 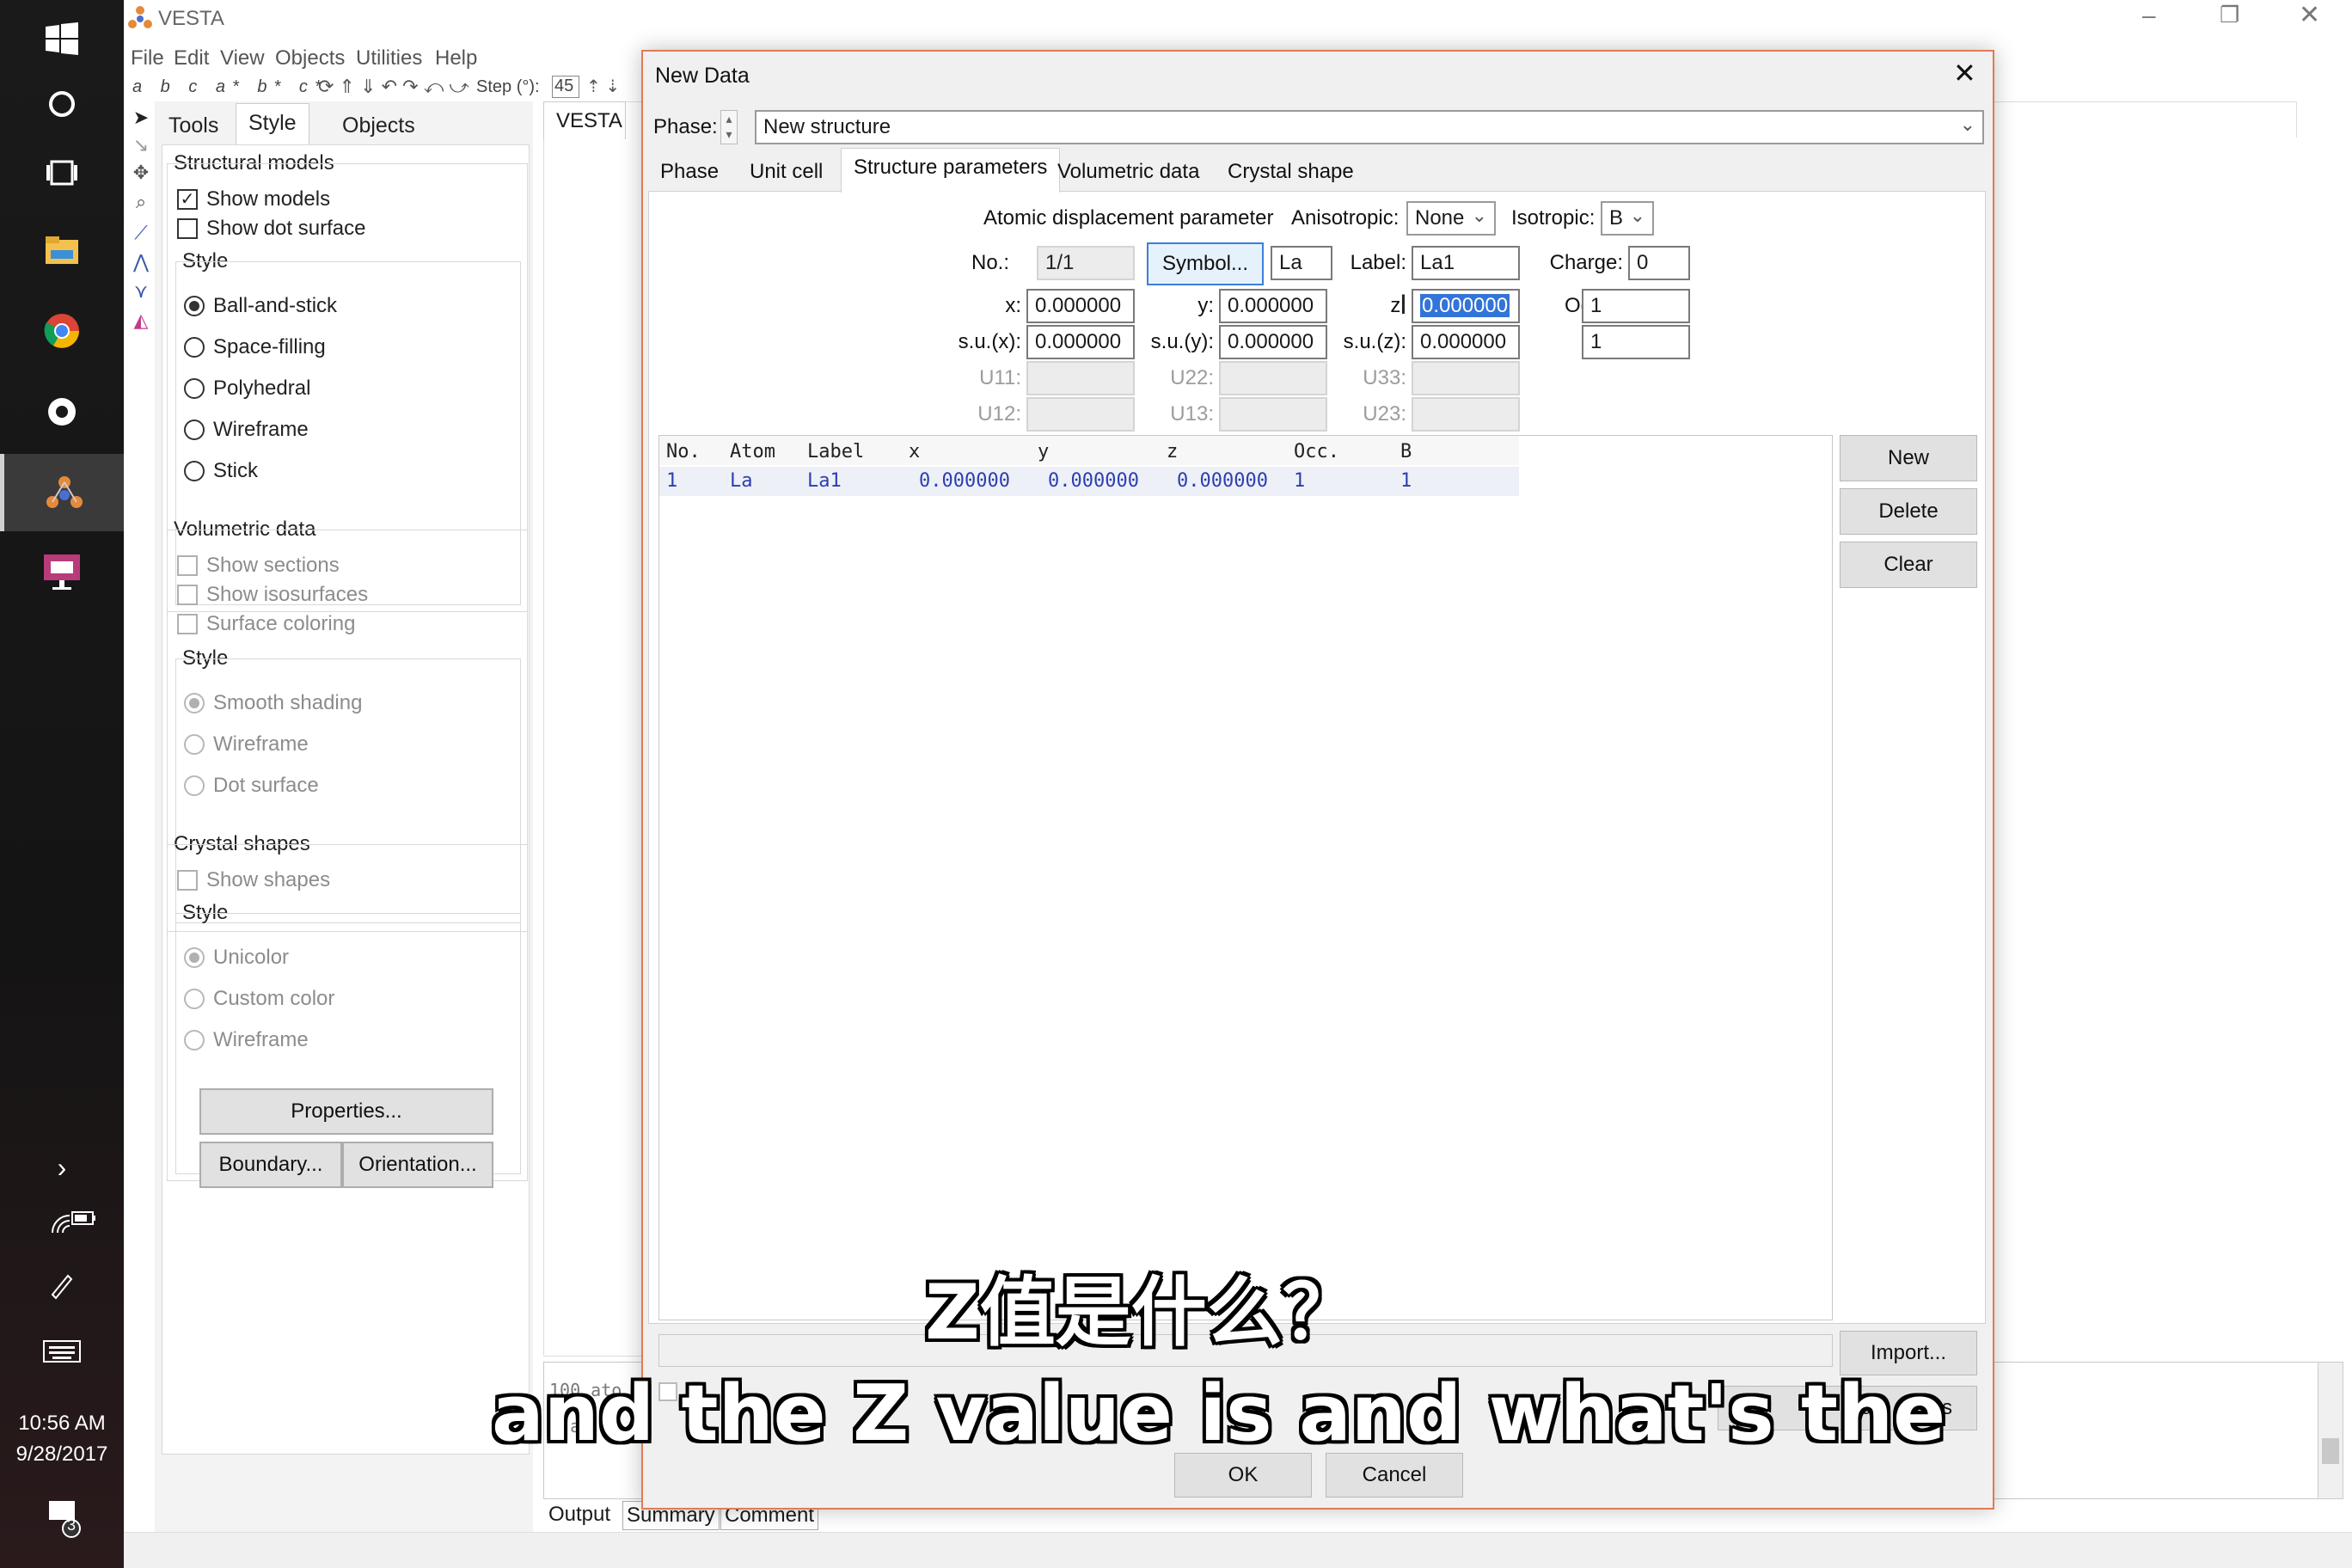 I want to click on tab-unit-cell: Unit cell, so click(x=786, y=173).